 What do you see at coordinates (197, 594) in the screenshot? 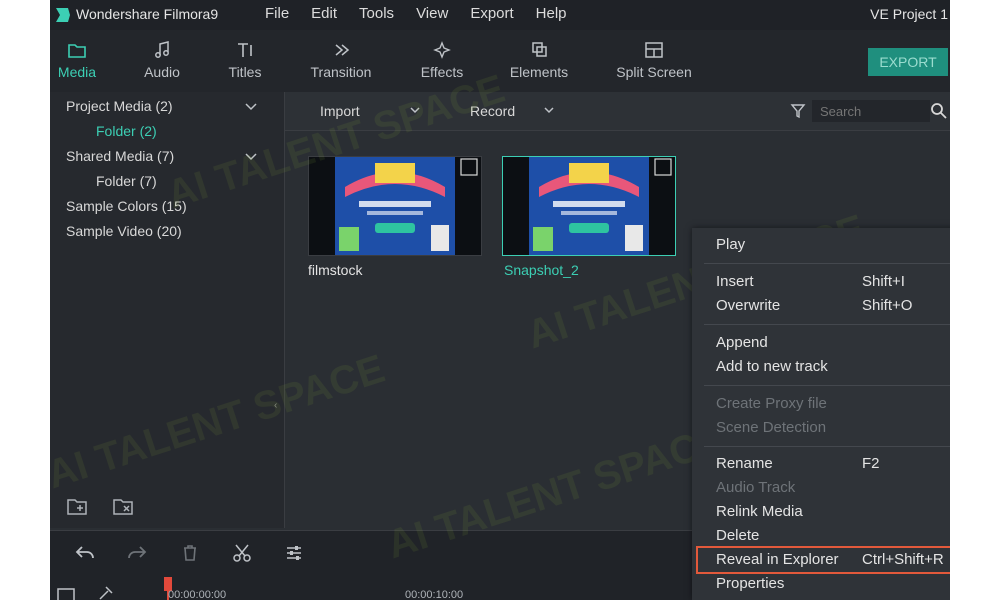
I see `timecode-start: 00:00:00:00` at bounding box center [197, 594].